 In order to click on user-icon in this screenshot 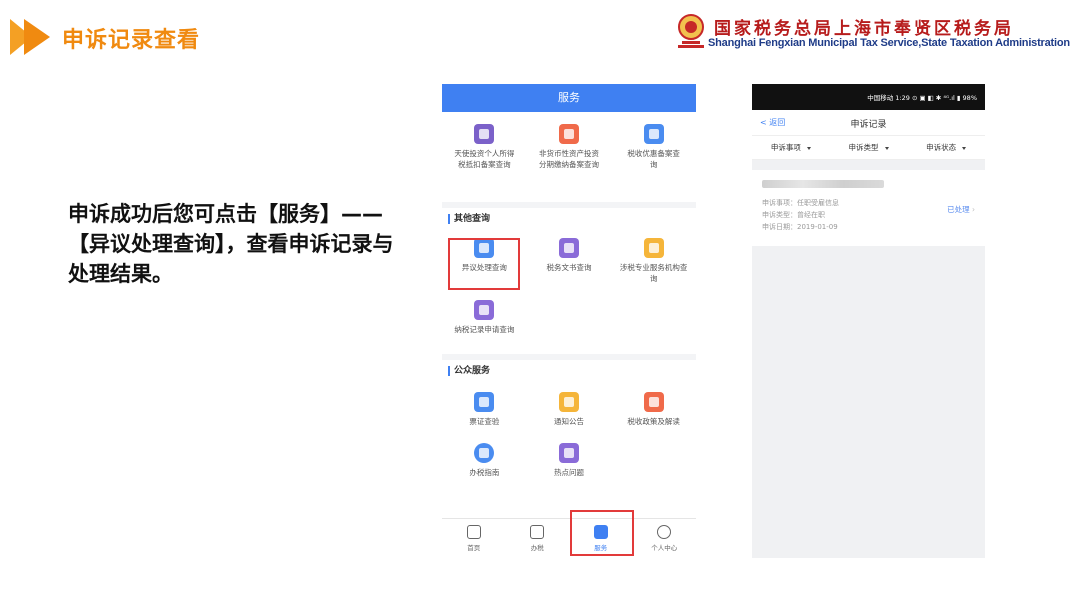, I will do `click(664, 532)`.